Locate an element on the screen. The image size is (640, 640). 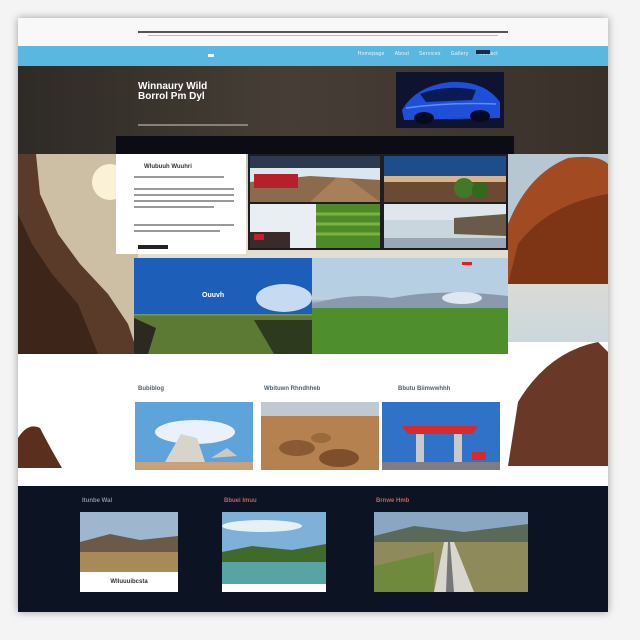
rock-left-image is located at coordinates (40, 447).